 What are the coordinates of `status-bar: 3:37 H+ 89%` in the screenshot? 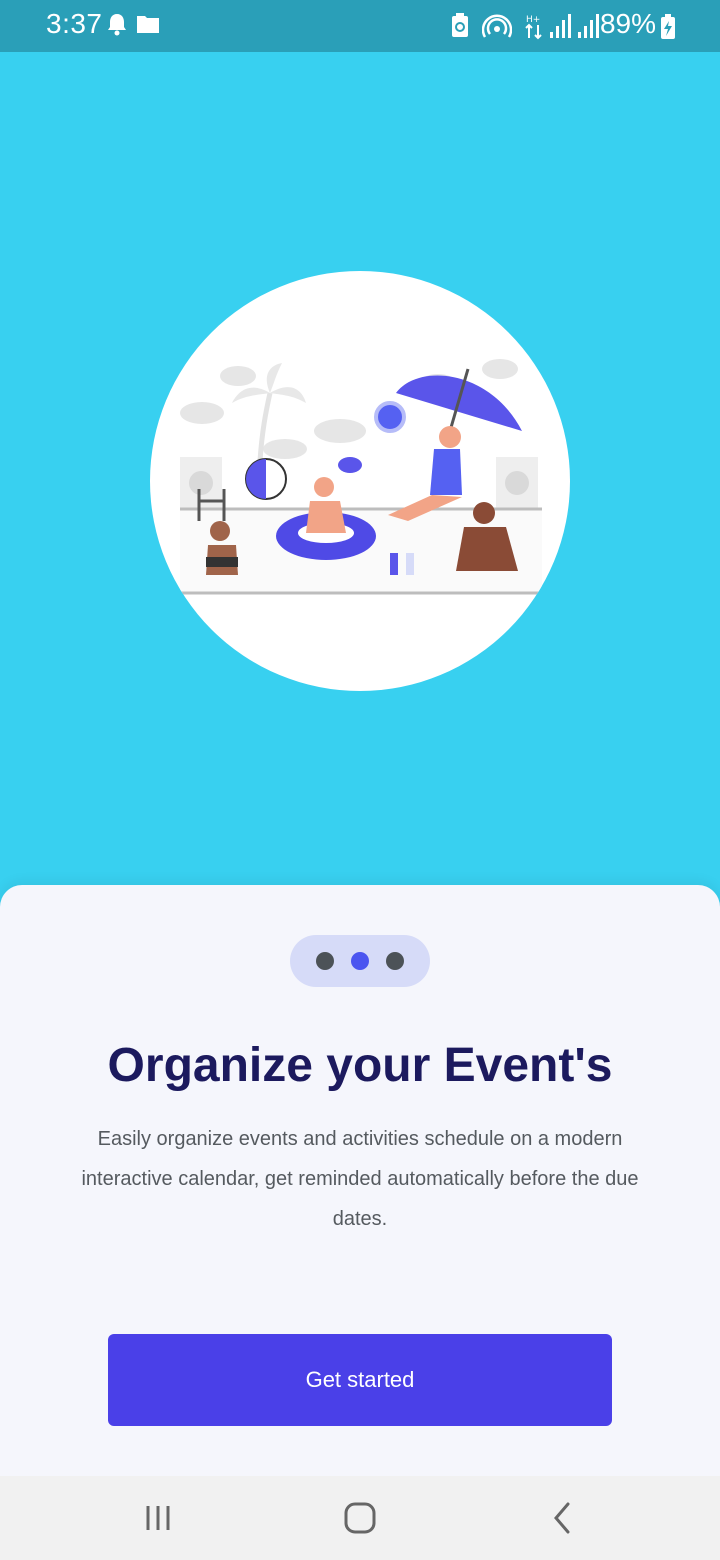 It's located at (360, 26).